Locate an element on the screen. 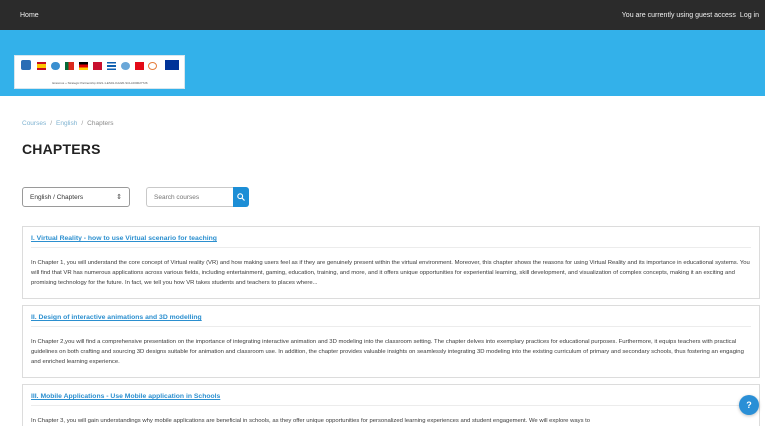 This screenshot has width=765, height=426. project-logo-icon is located at coordinates (26, 65).